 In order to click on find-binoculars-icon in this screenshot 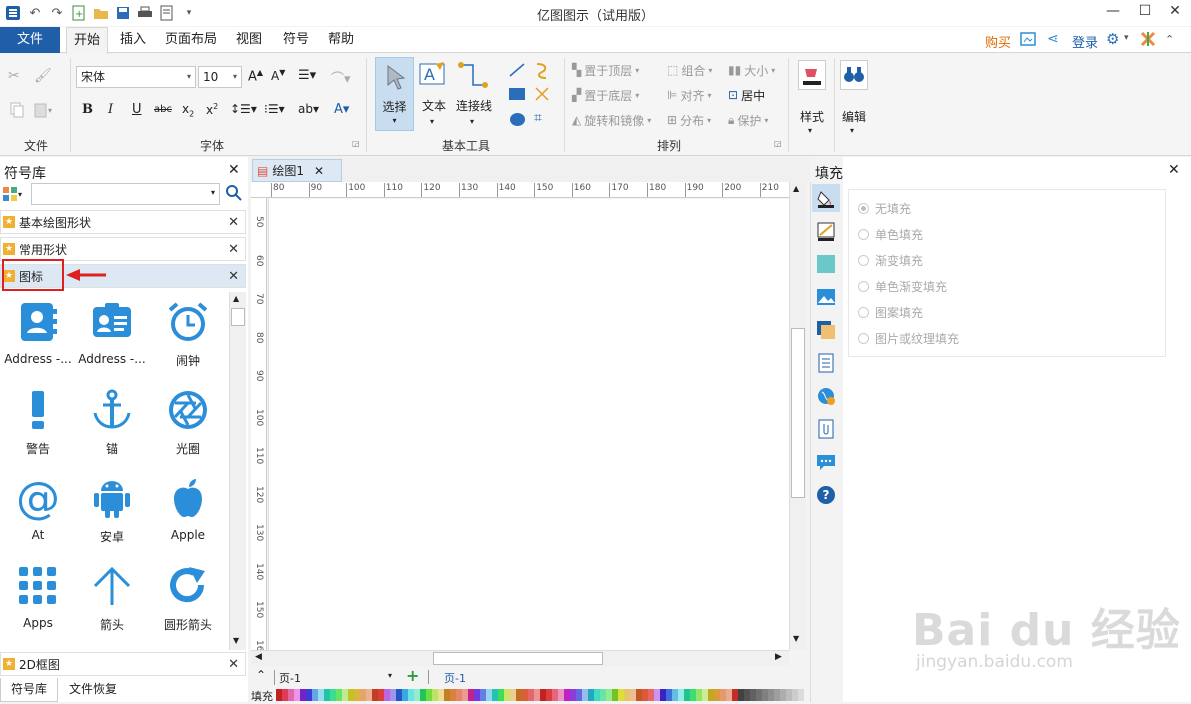, I will do `click(854, 75)`.